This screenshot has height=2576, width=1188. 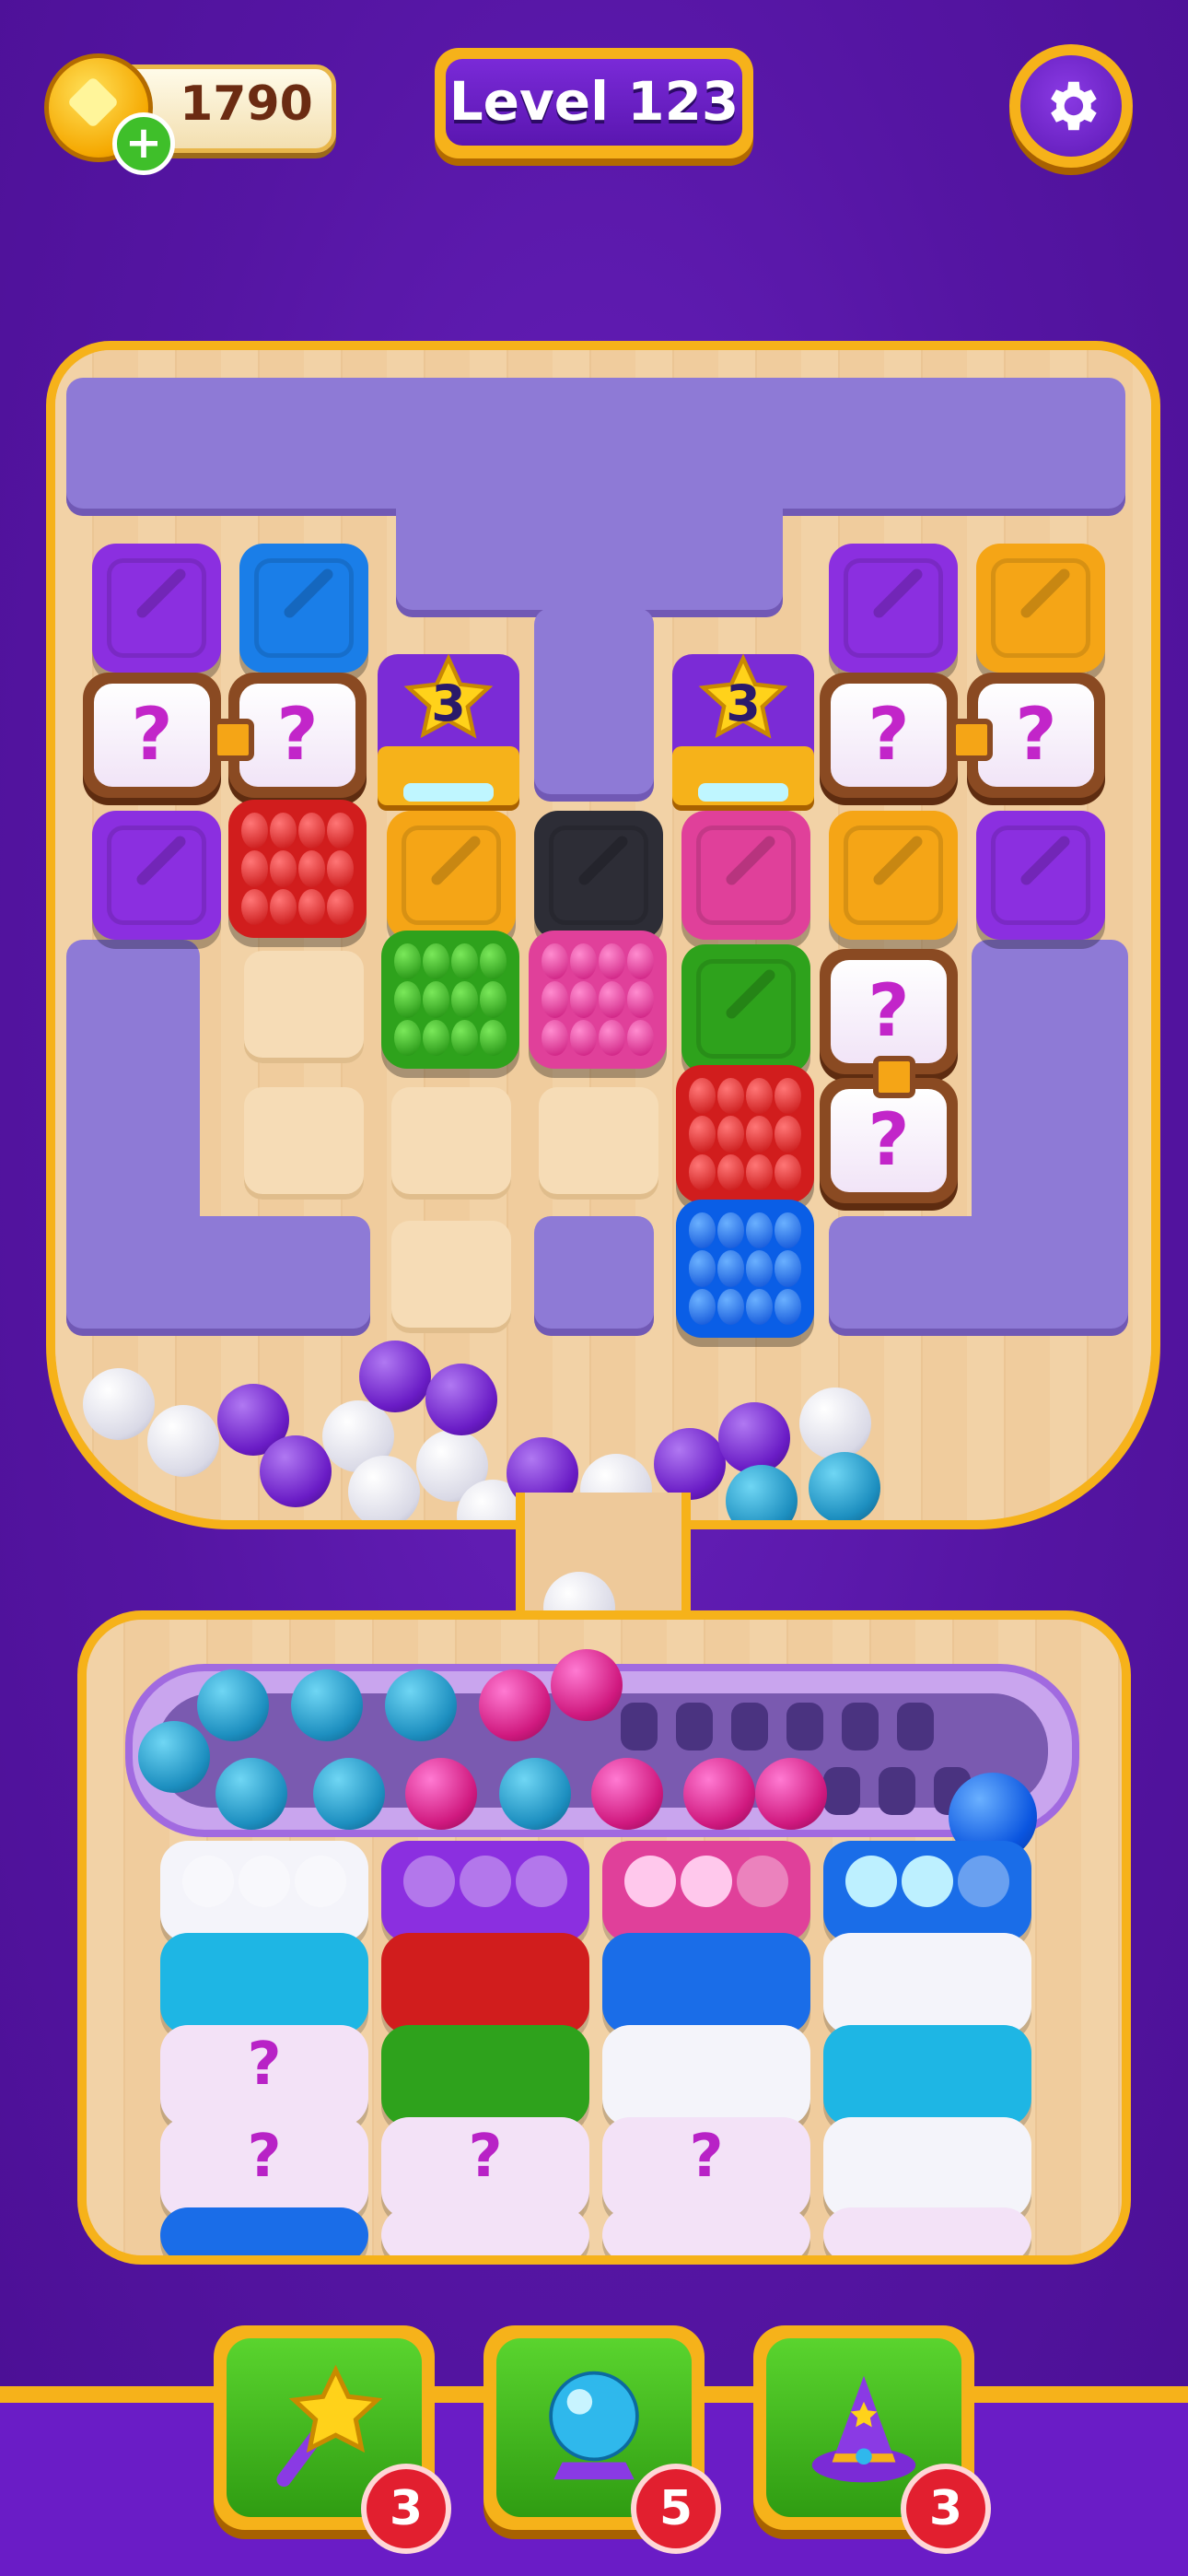 I want to click on wizard-hat-icon, so click(x=863, y=2429).